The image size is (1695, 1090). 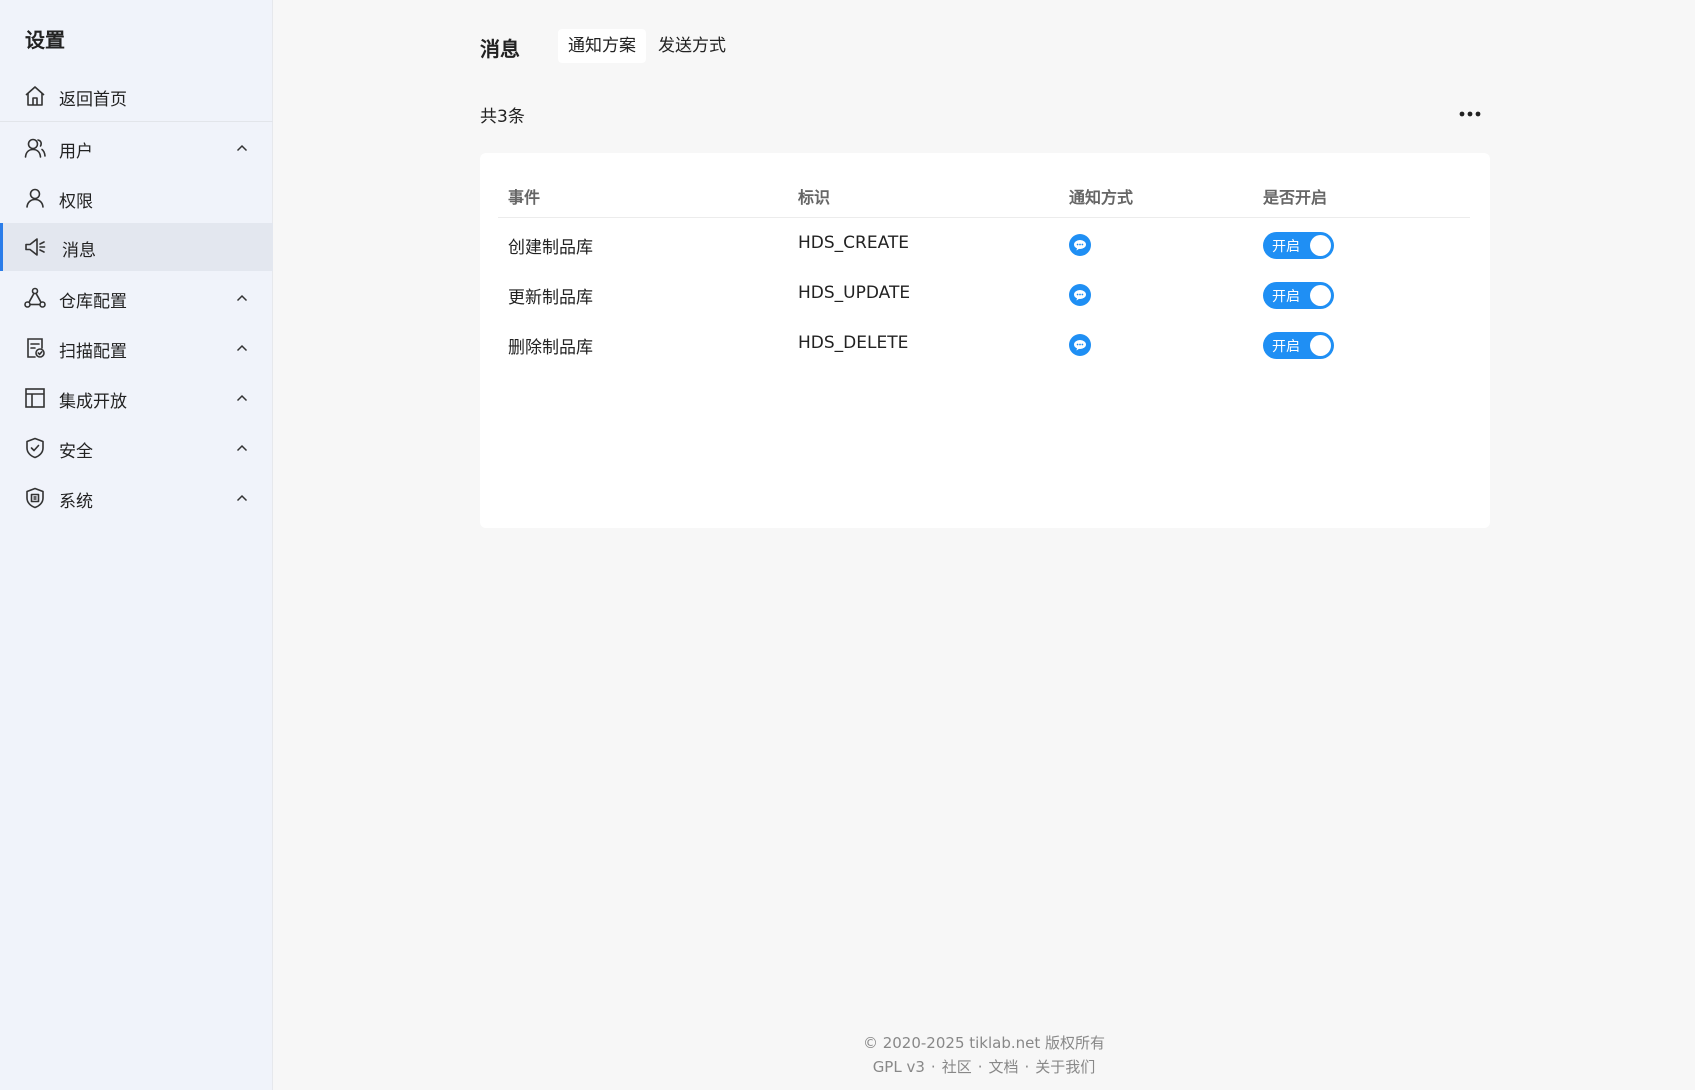 I want to click on key-cell: HDS_UPDATE, so click(x=854, y=293).